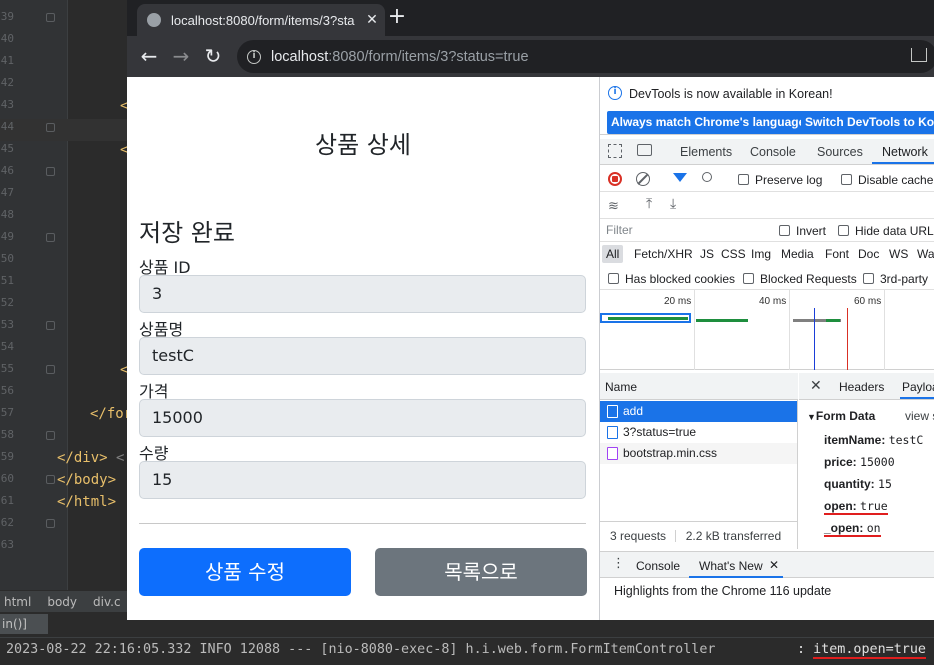  Describe the element at coordinates (887, 180) in the screenshot. I see `disable-cache-checkbox: Disable cache` at that location.